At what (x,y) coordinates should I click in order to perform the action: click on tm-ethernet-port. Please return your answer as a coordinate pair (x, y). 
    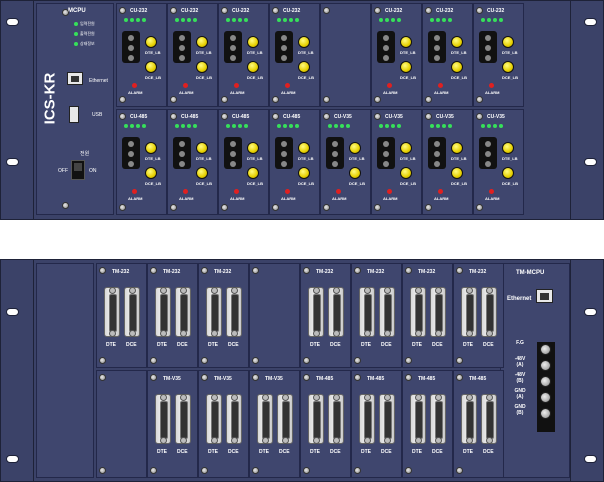
    Looking at the image, I should click on (544, 296).